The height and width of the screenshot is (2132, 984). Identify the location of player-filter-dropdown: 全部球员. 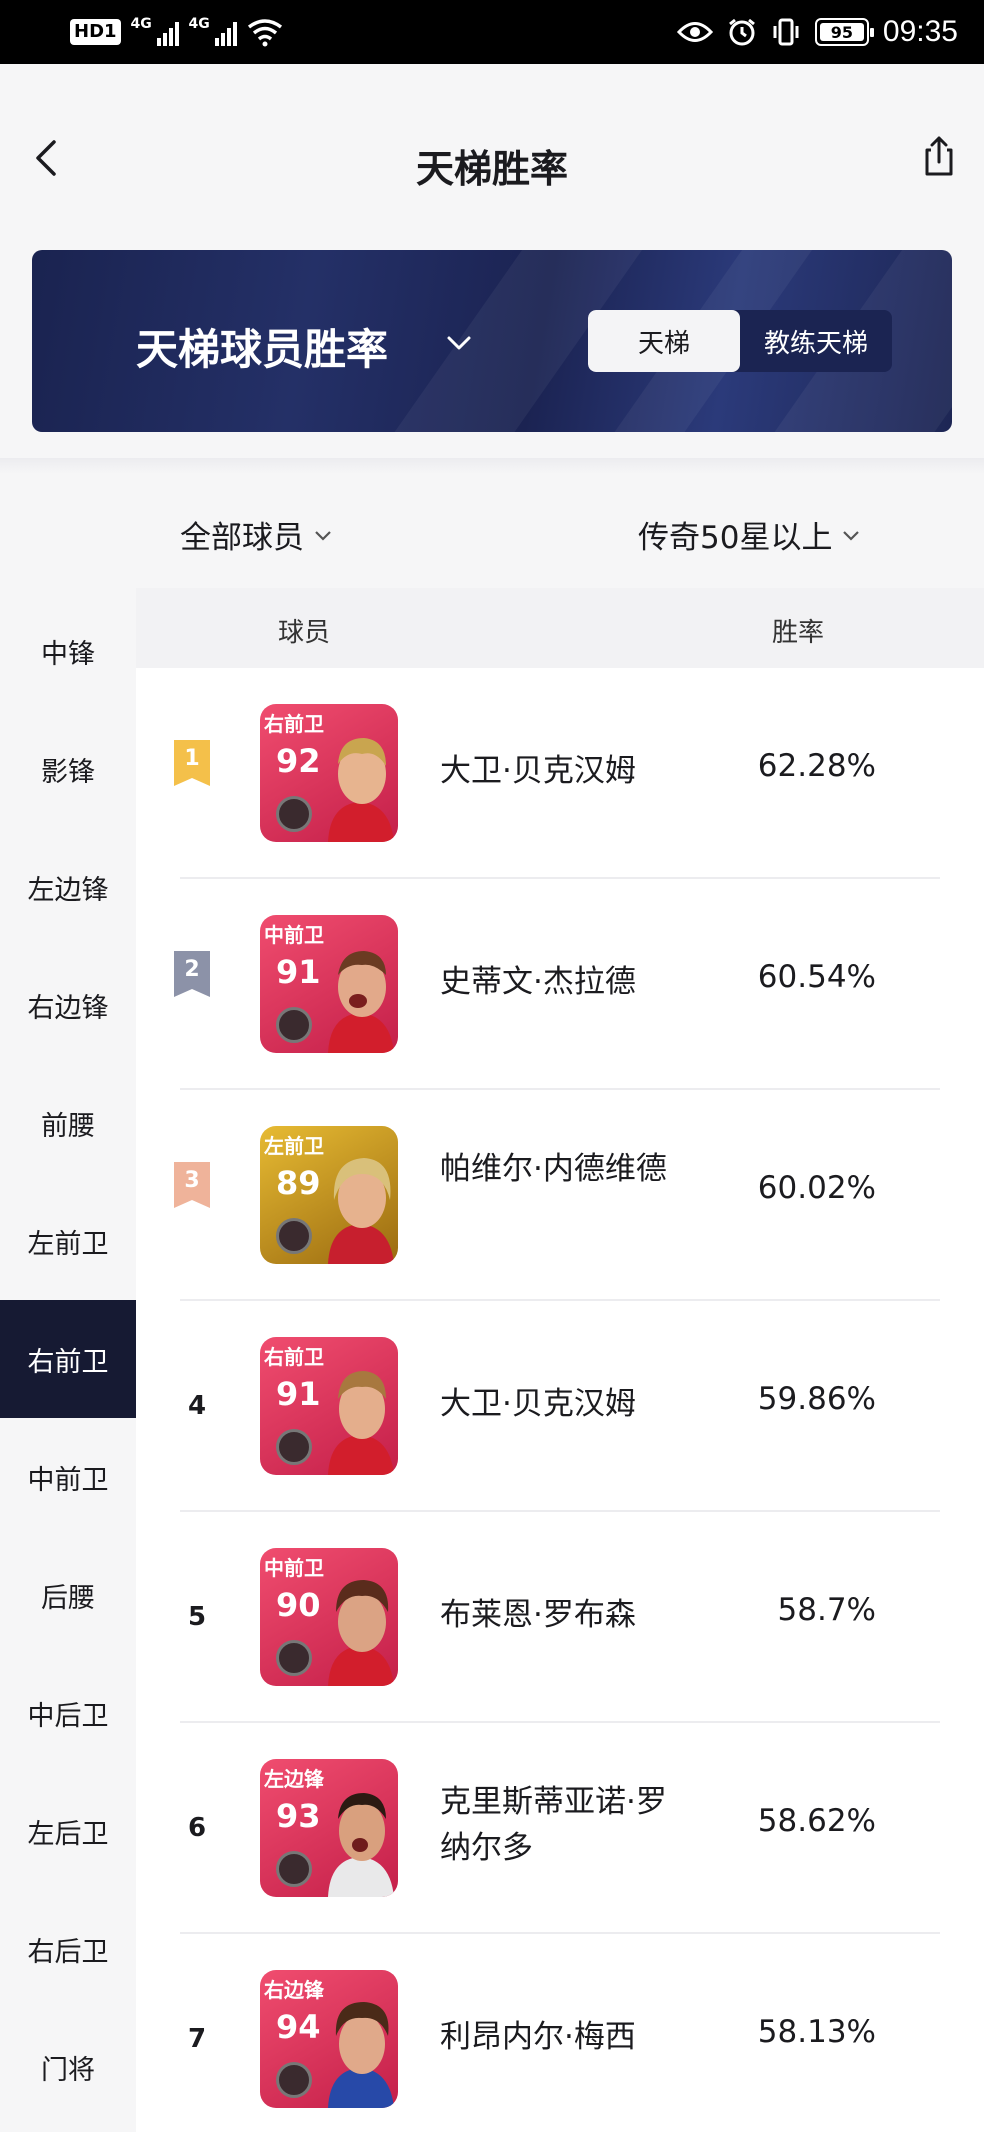
(257, 534).